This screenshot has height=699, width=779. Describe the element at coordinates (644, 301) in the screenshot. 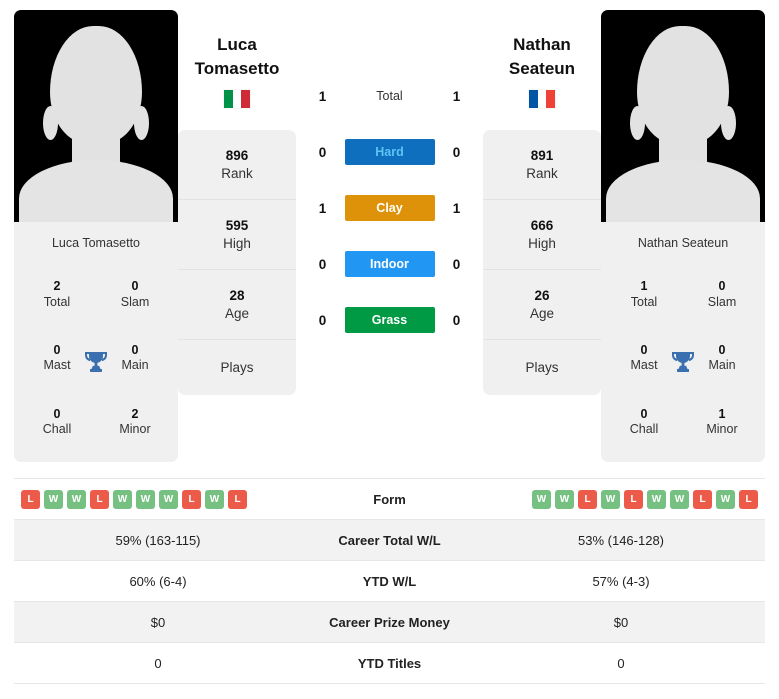

I see `title-label: Total` at that location.